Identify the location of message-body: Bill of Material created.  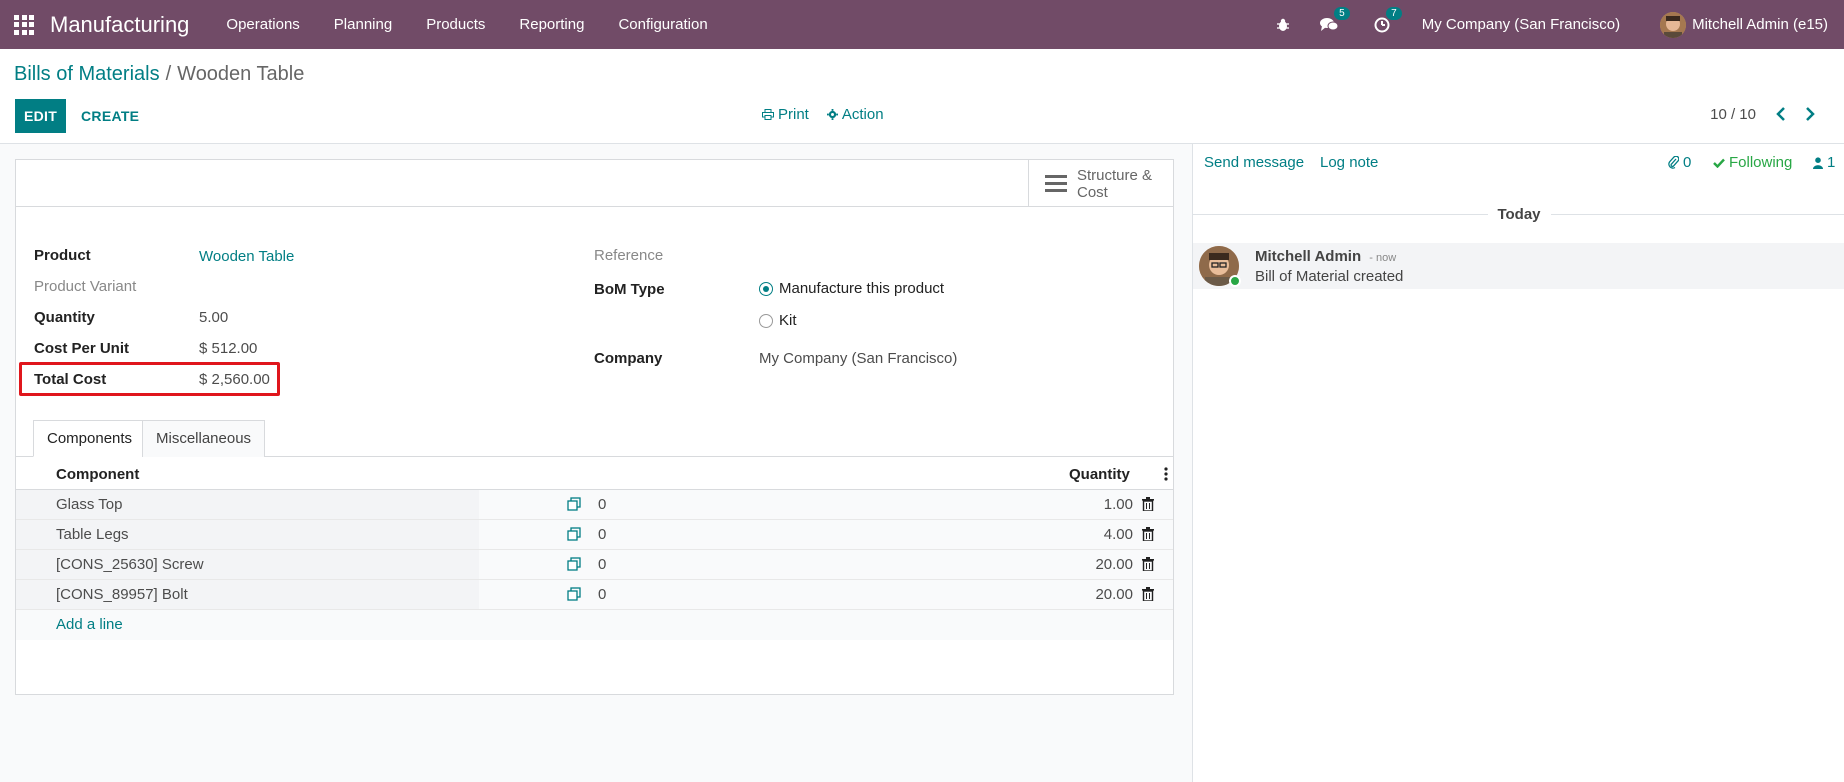
(1329, 276).